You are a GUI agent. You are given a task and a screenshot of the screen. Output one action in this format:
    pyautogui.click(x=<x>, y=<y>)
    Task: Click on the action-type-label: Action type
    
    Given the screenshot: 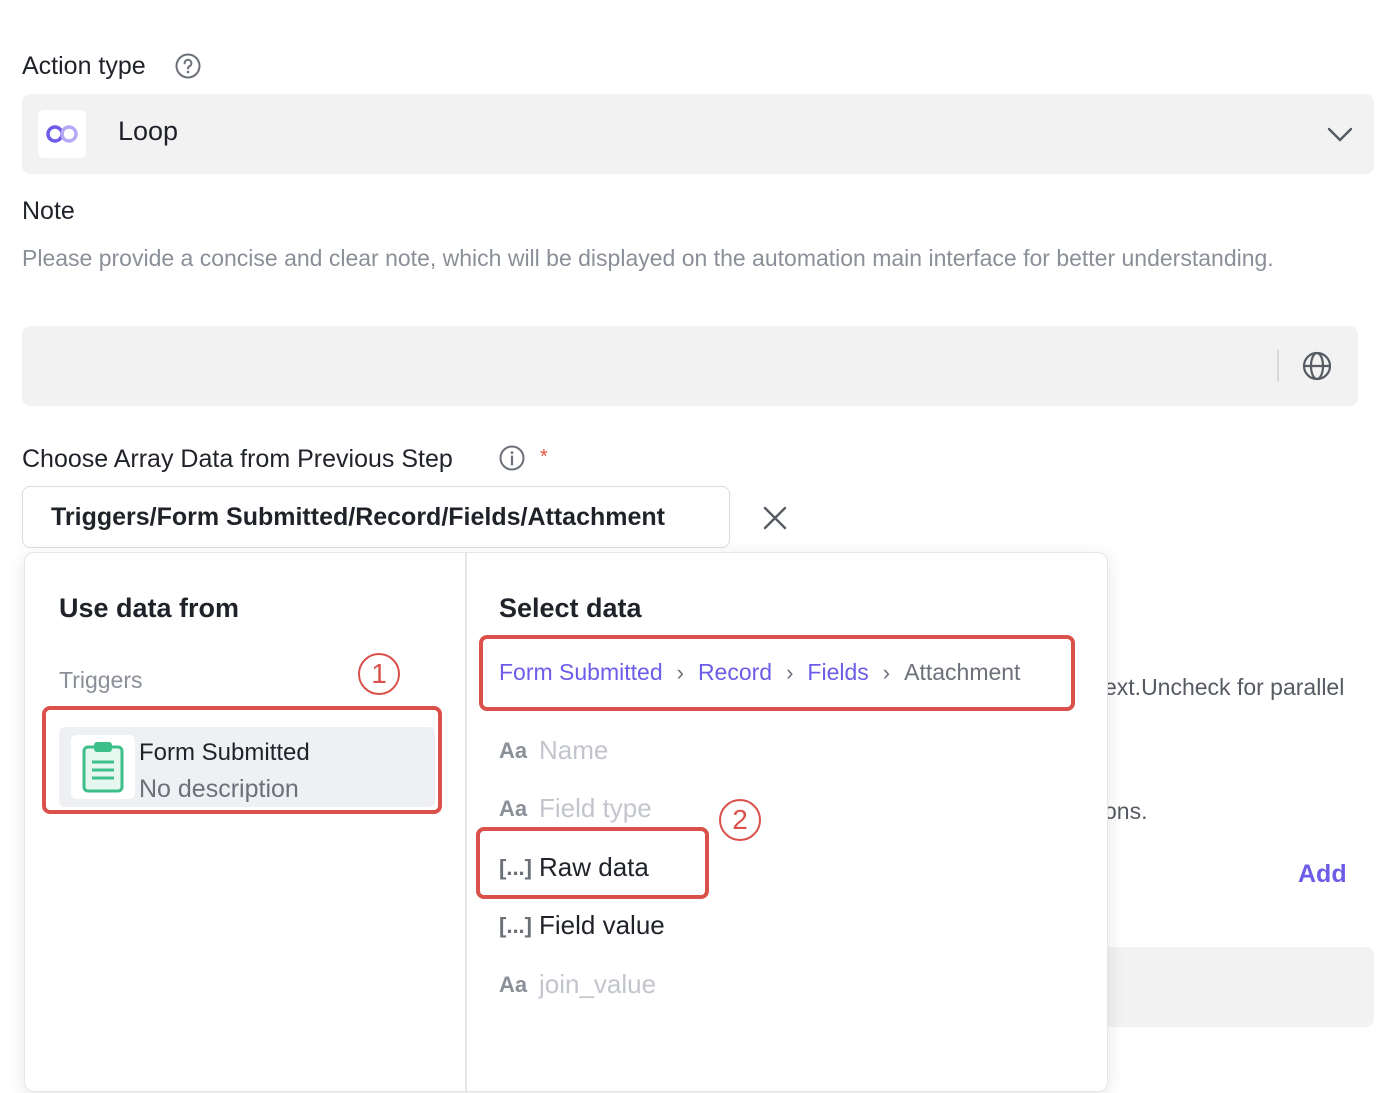 What is the action you would take?
    pyautogui.click(x=84, y=66)
    